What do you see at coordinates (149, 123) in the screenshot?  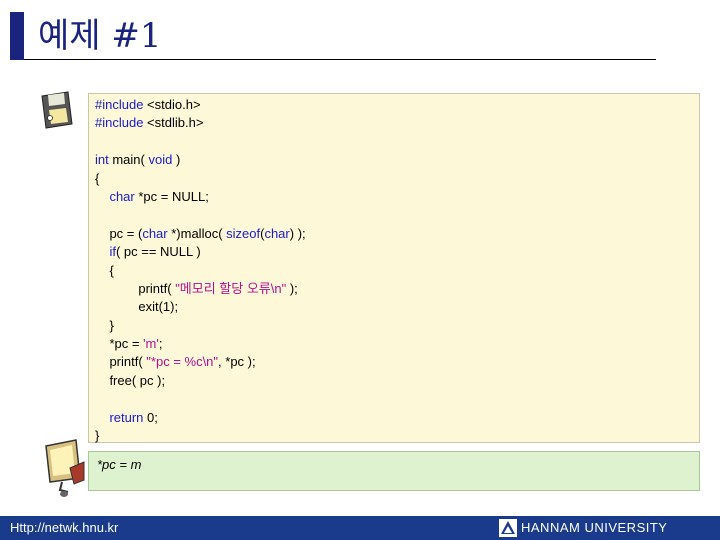 I see `code-line: #include <stdlib.h>` at bounding box center [149, 123].